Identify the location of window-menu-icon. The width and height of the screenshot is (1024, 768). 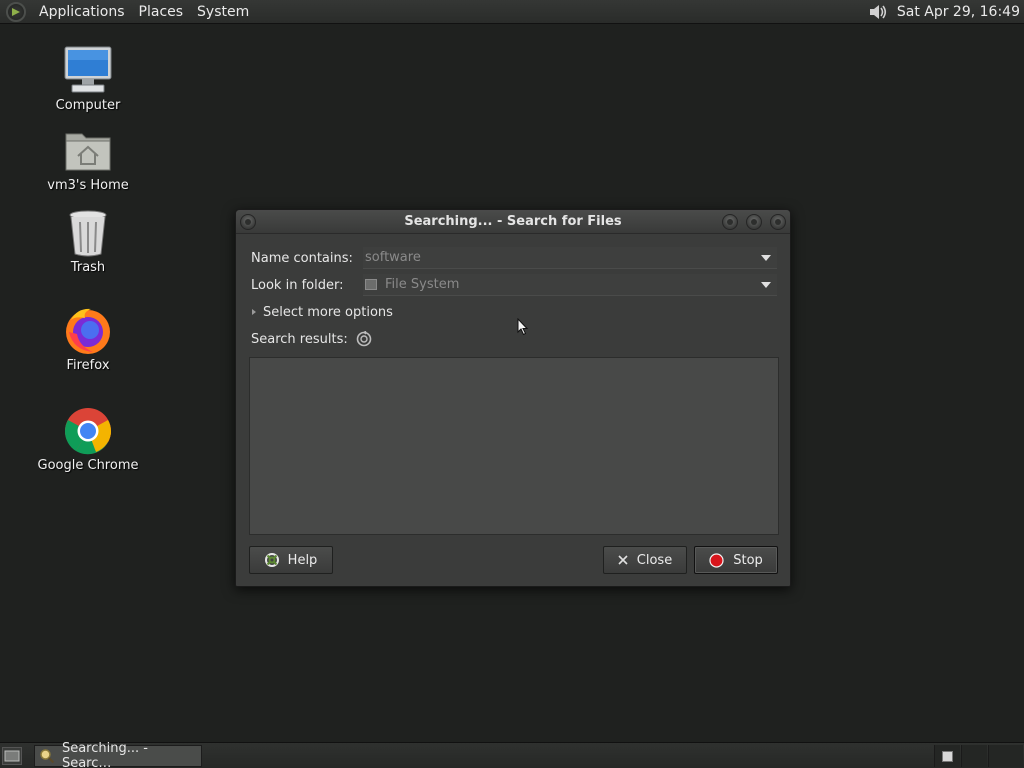
(248, 222).